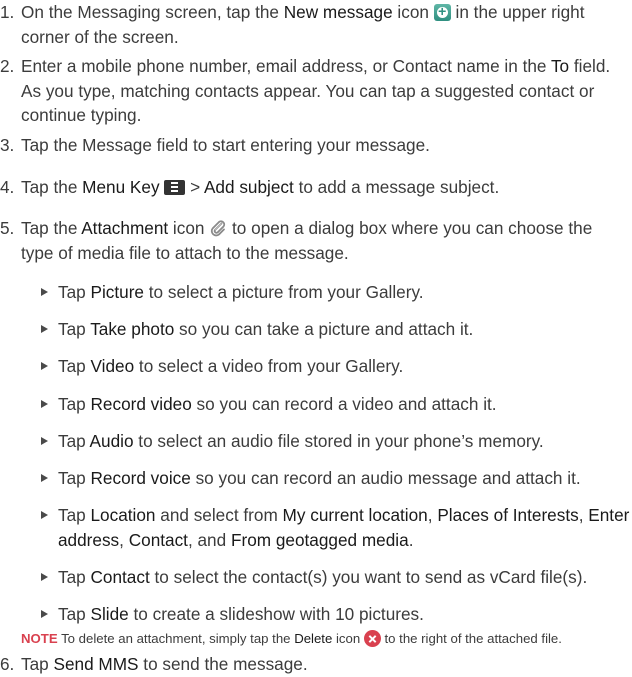 The width and height of the screenshot is (632, 677). I want to click on step-number: 2., so click(7, 66).